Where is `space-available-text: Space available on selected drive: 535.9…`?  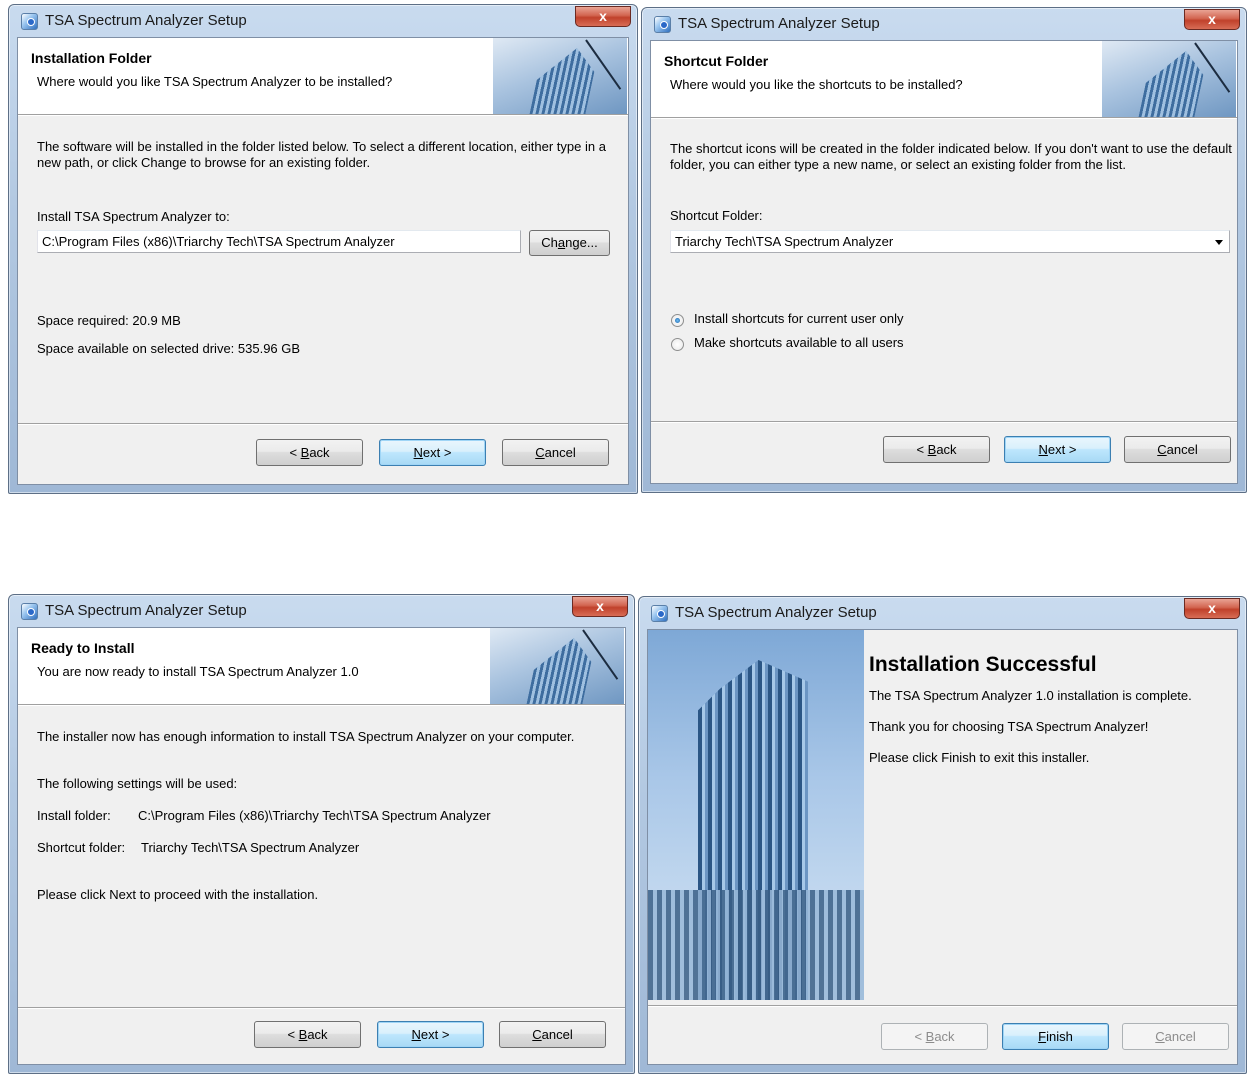
space-available-text: Space available on selected drive: 535.9… is located at coordinates (169, 348).